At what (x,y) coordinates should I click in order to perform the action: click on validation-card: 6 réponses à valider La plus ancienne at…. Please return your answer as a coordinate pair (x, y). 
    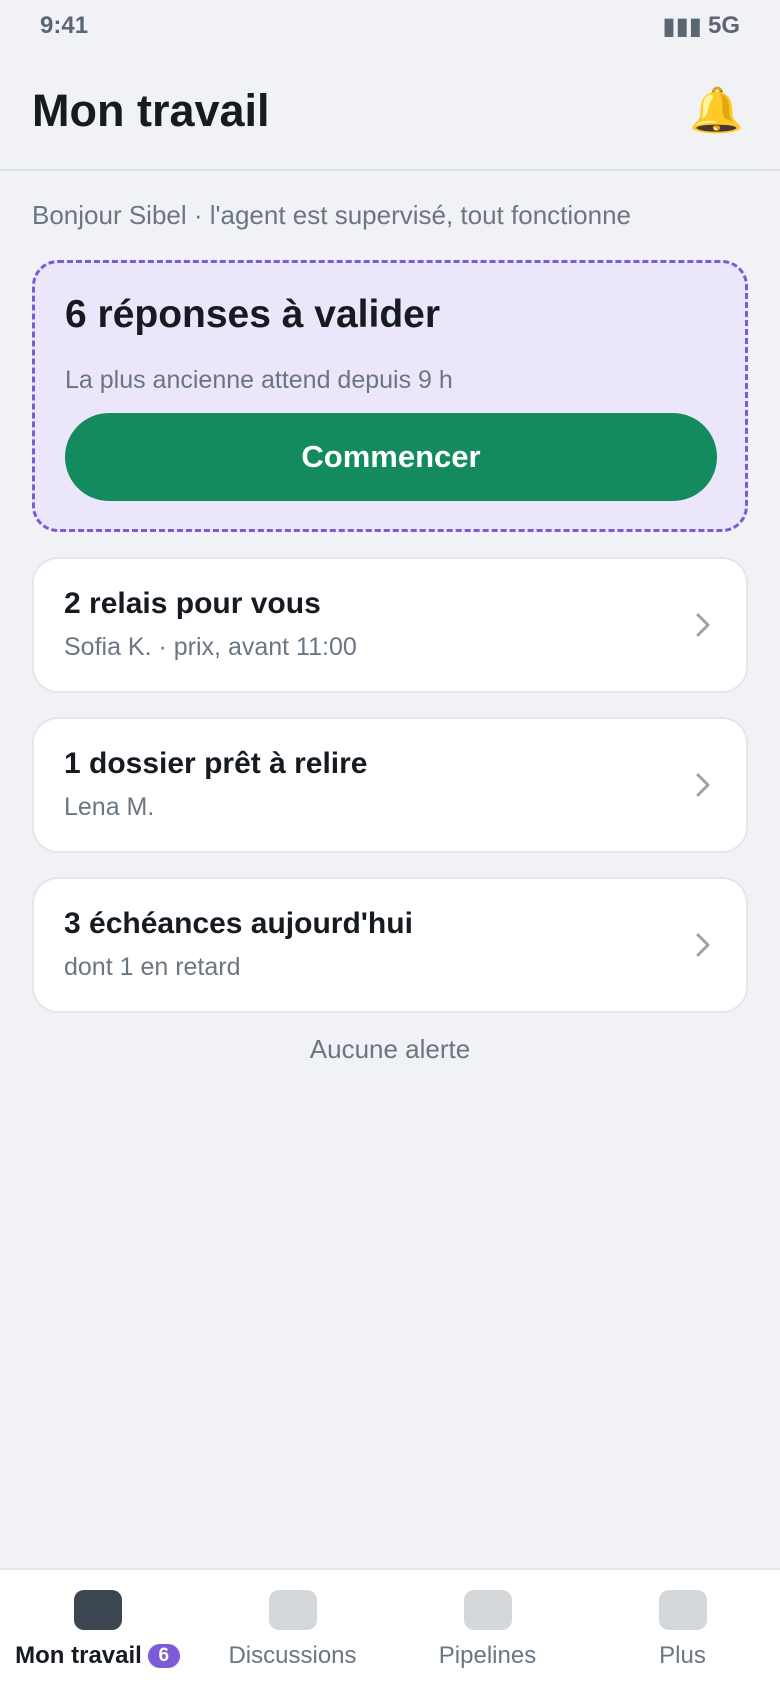
    Looking at the image, I should click on (390, 396).